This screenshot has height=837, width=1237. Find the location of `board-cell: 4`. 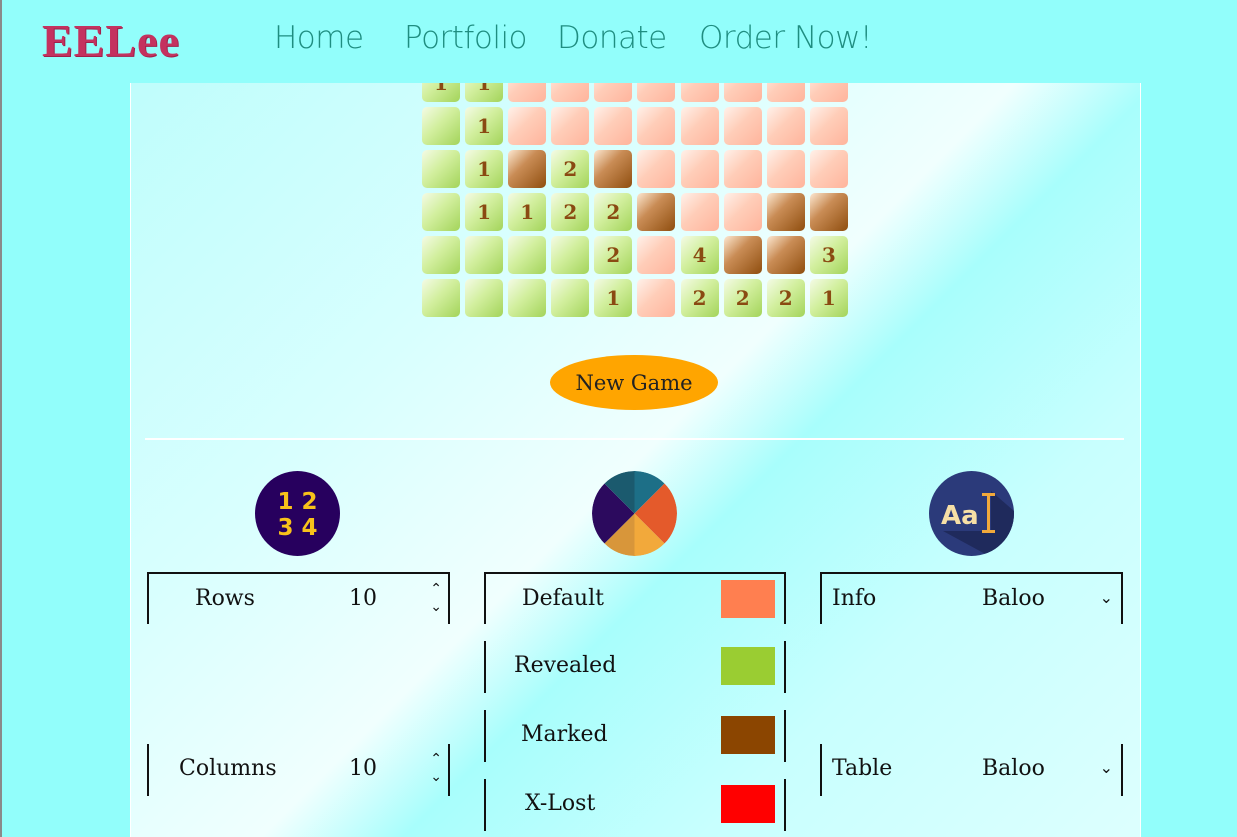

board-cell: 4 is located at coordinates (699, 255).